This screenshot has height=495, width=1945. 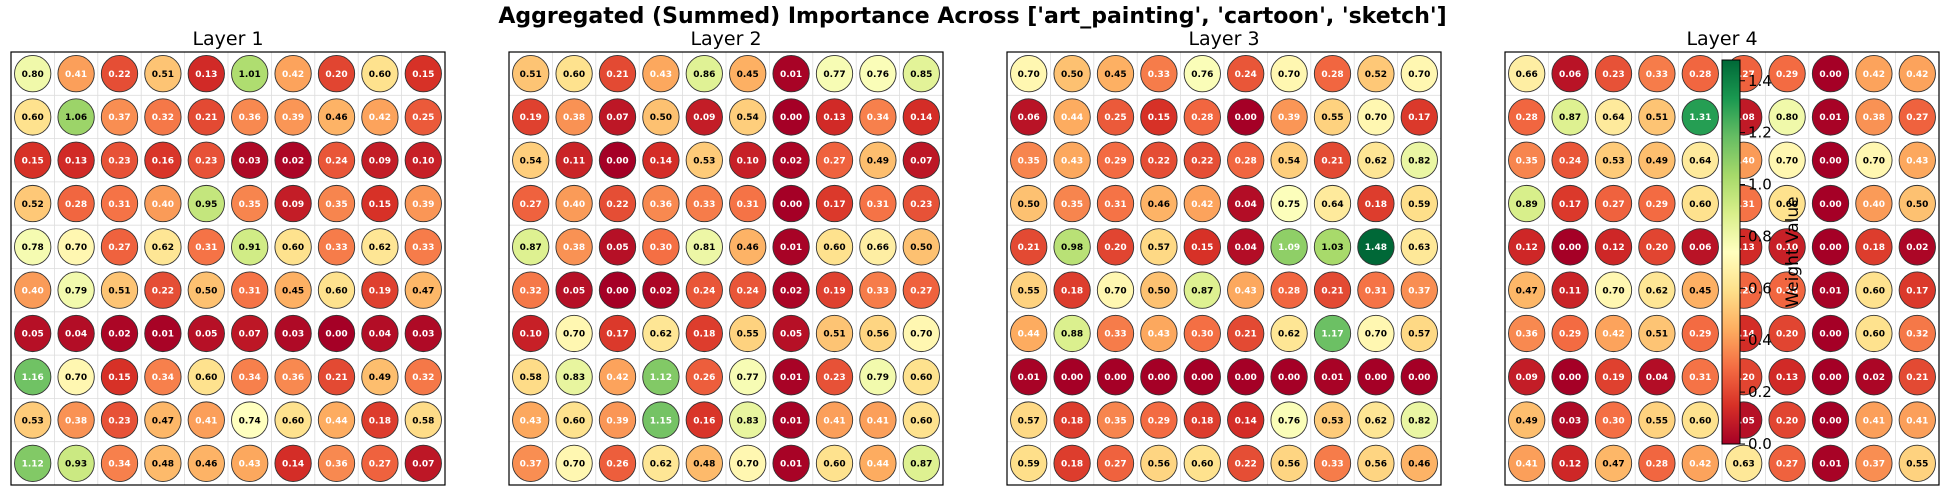 What do you see at coordinates (1787, 378) in the screenshot?
I see `cell-value-label: 0.13` at bounding box center [1787, 378].